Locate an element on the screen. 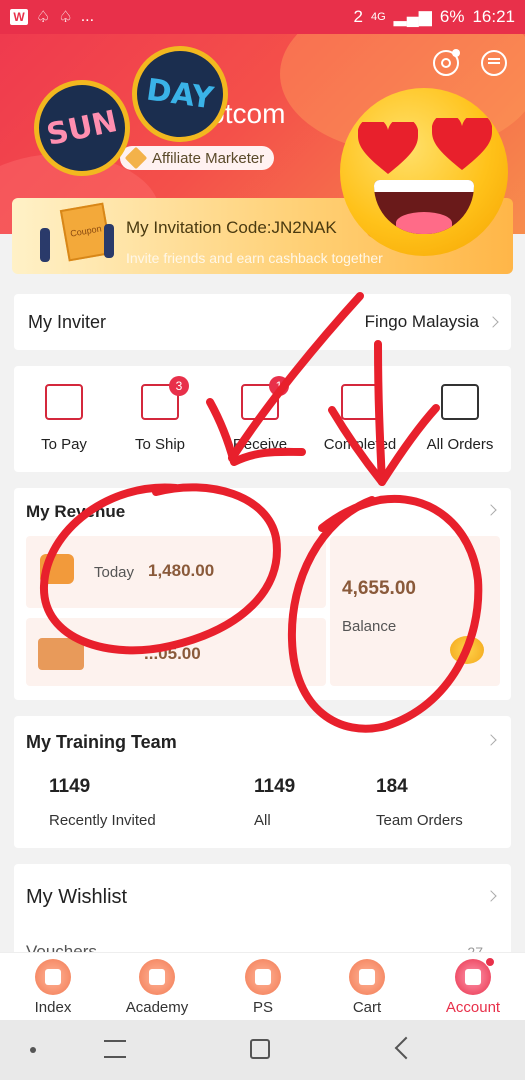  nav-cart: Cart is located at coordinates (367, 987).